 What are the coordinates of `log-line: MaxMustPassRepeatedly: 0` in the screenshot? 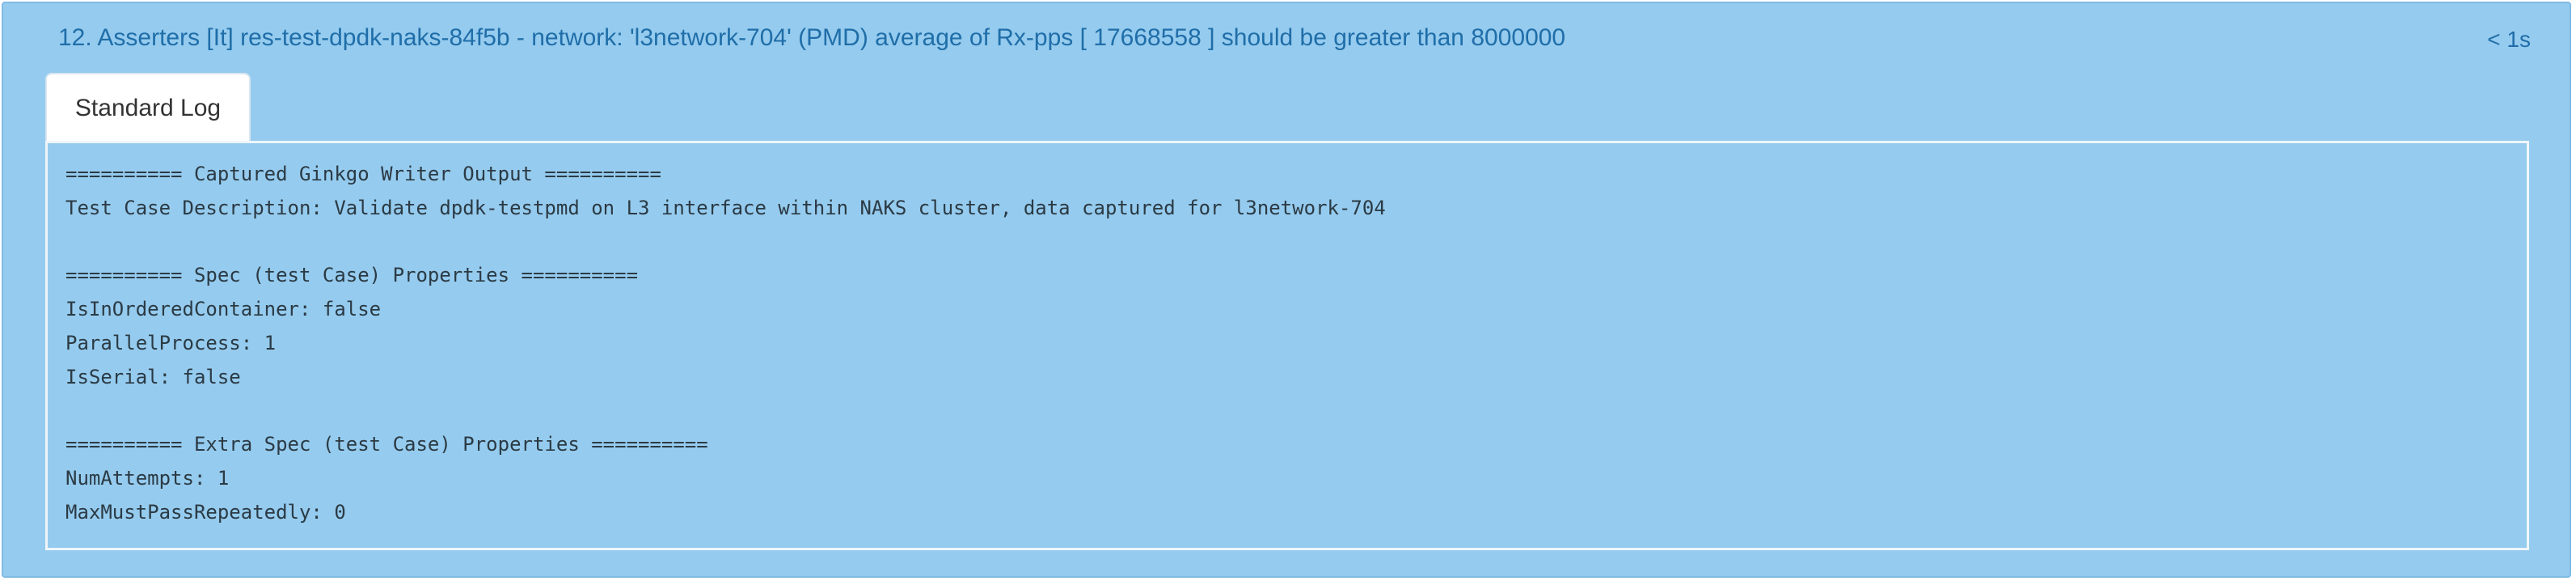 It's located at (205, 512).